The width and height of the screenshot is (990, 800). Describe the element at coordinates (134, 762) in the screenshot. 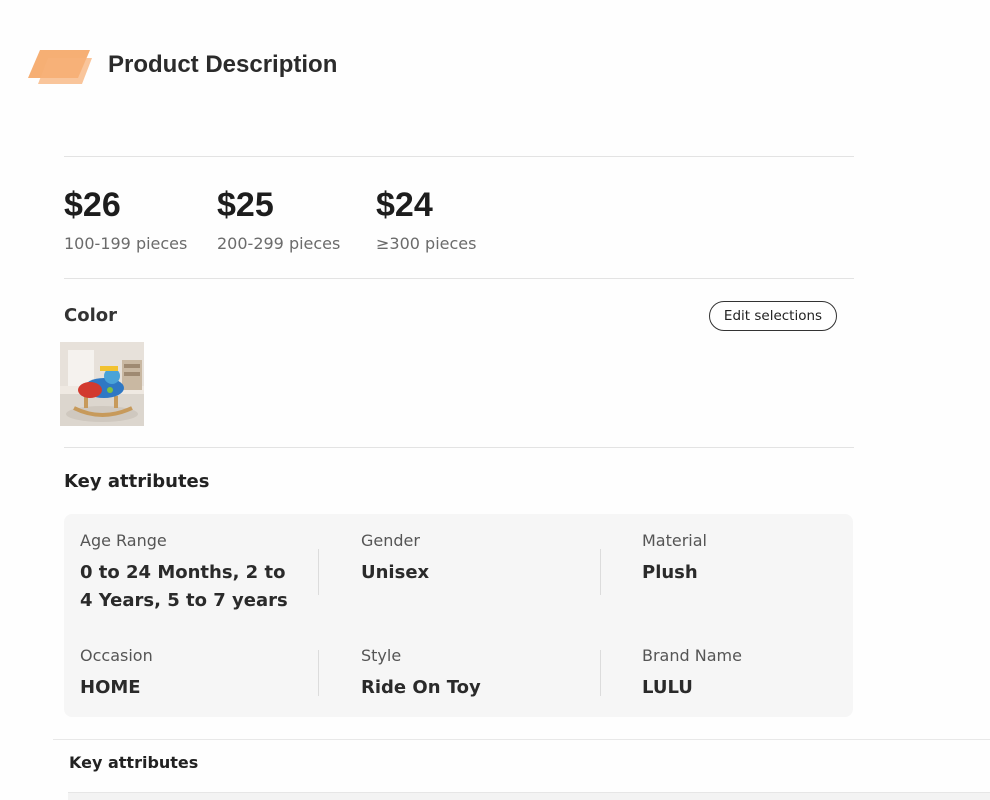

I see `secondary-key-attributes-title: Key attributes` at that location.